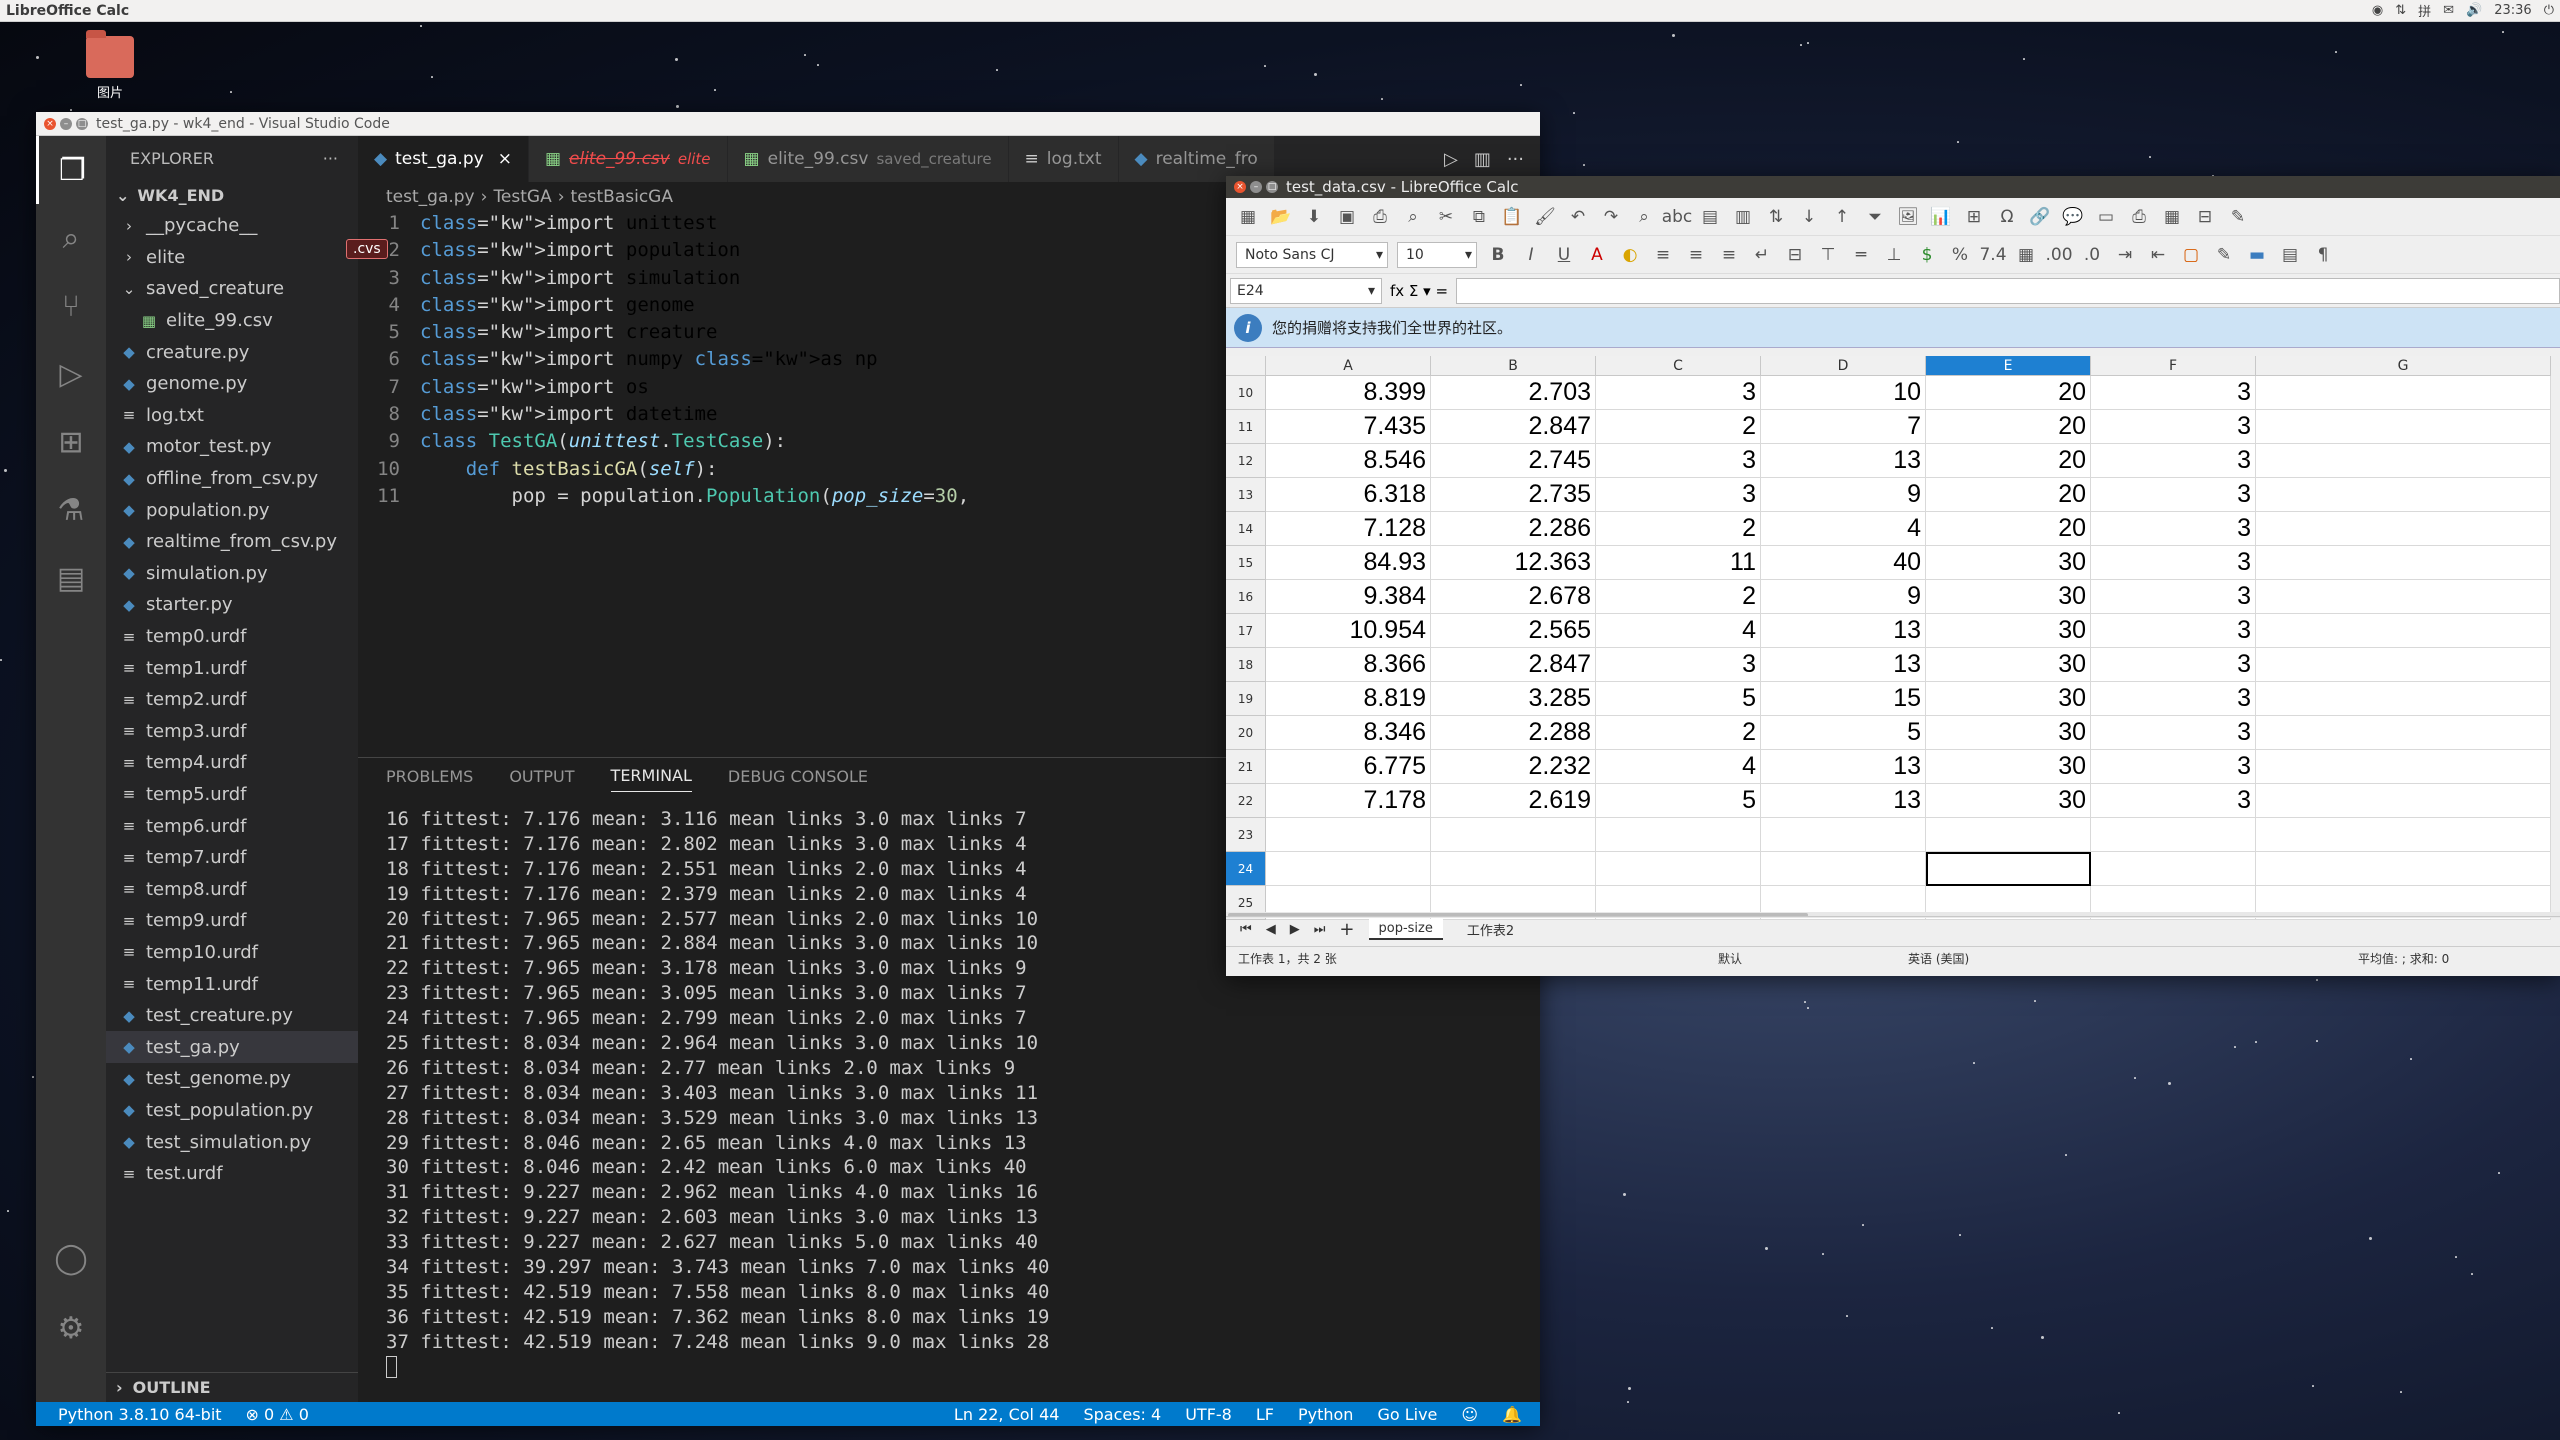 This screenshot has width=2560, height=1440. Describe the element at coordinates (232, 1079) in the screenshot. I see `tree-item: ◆ test_genome.py` at that location.